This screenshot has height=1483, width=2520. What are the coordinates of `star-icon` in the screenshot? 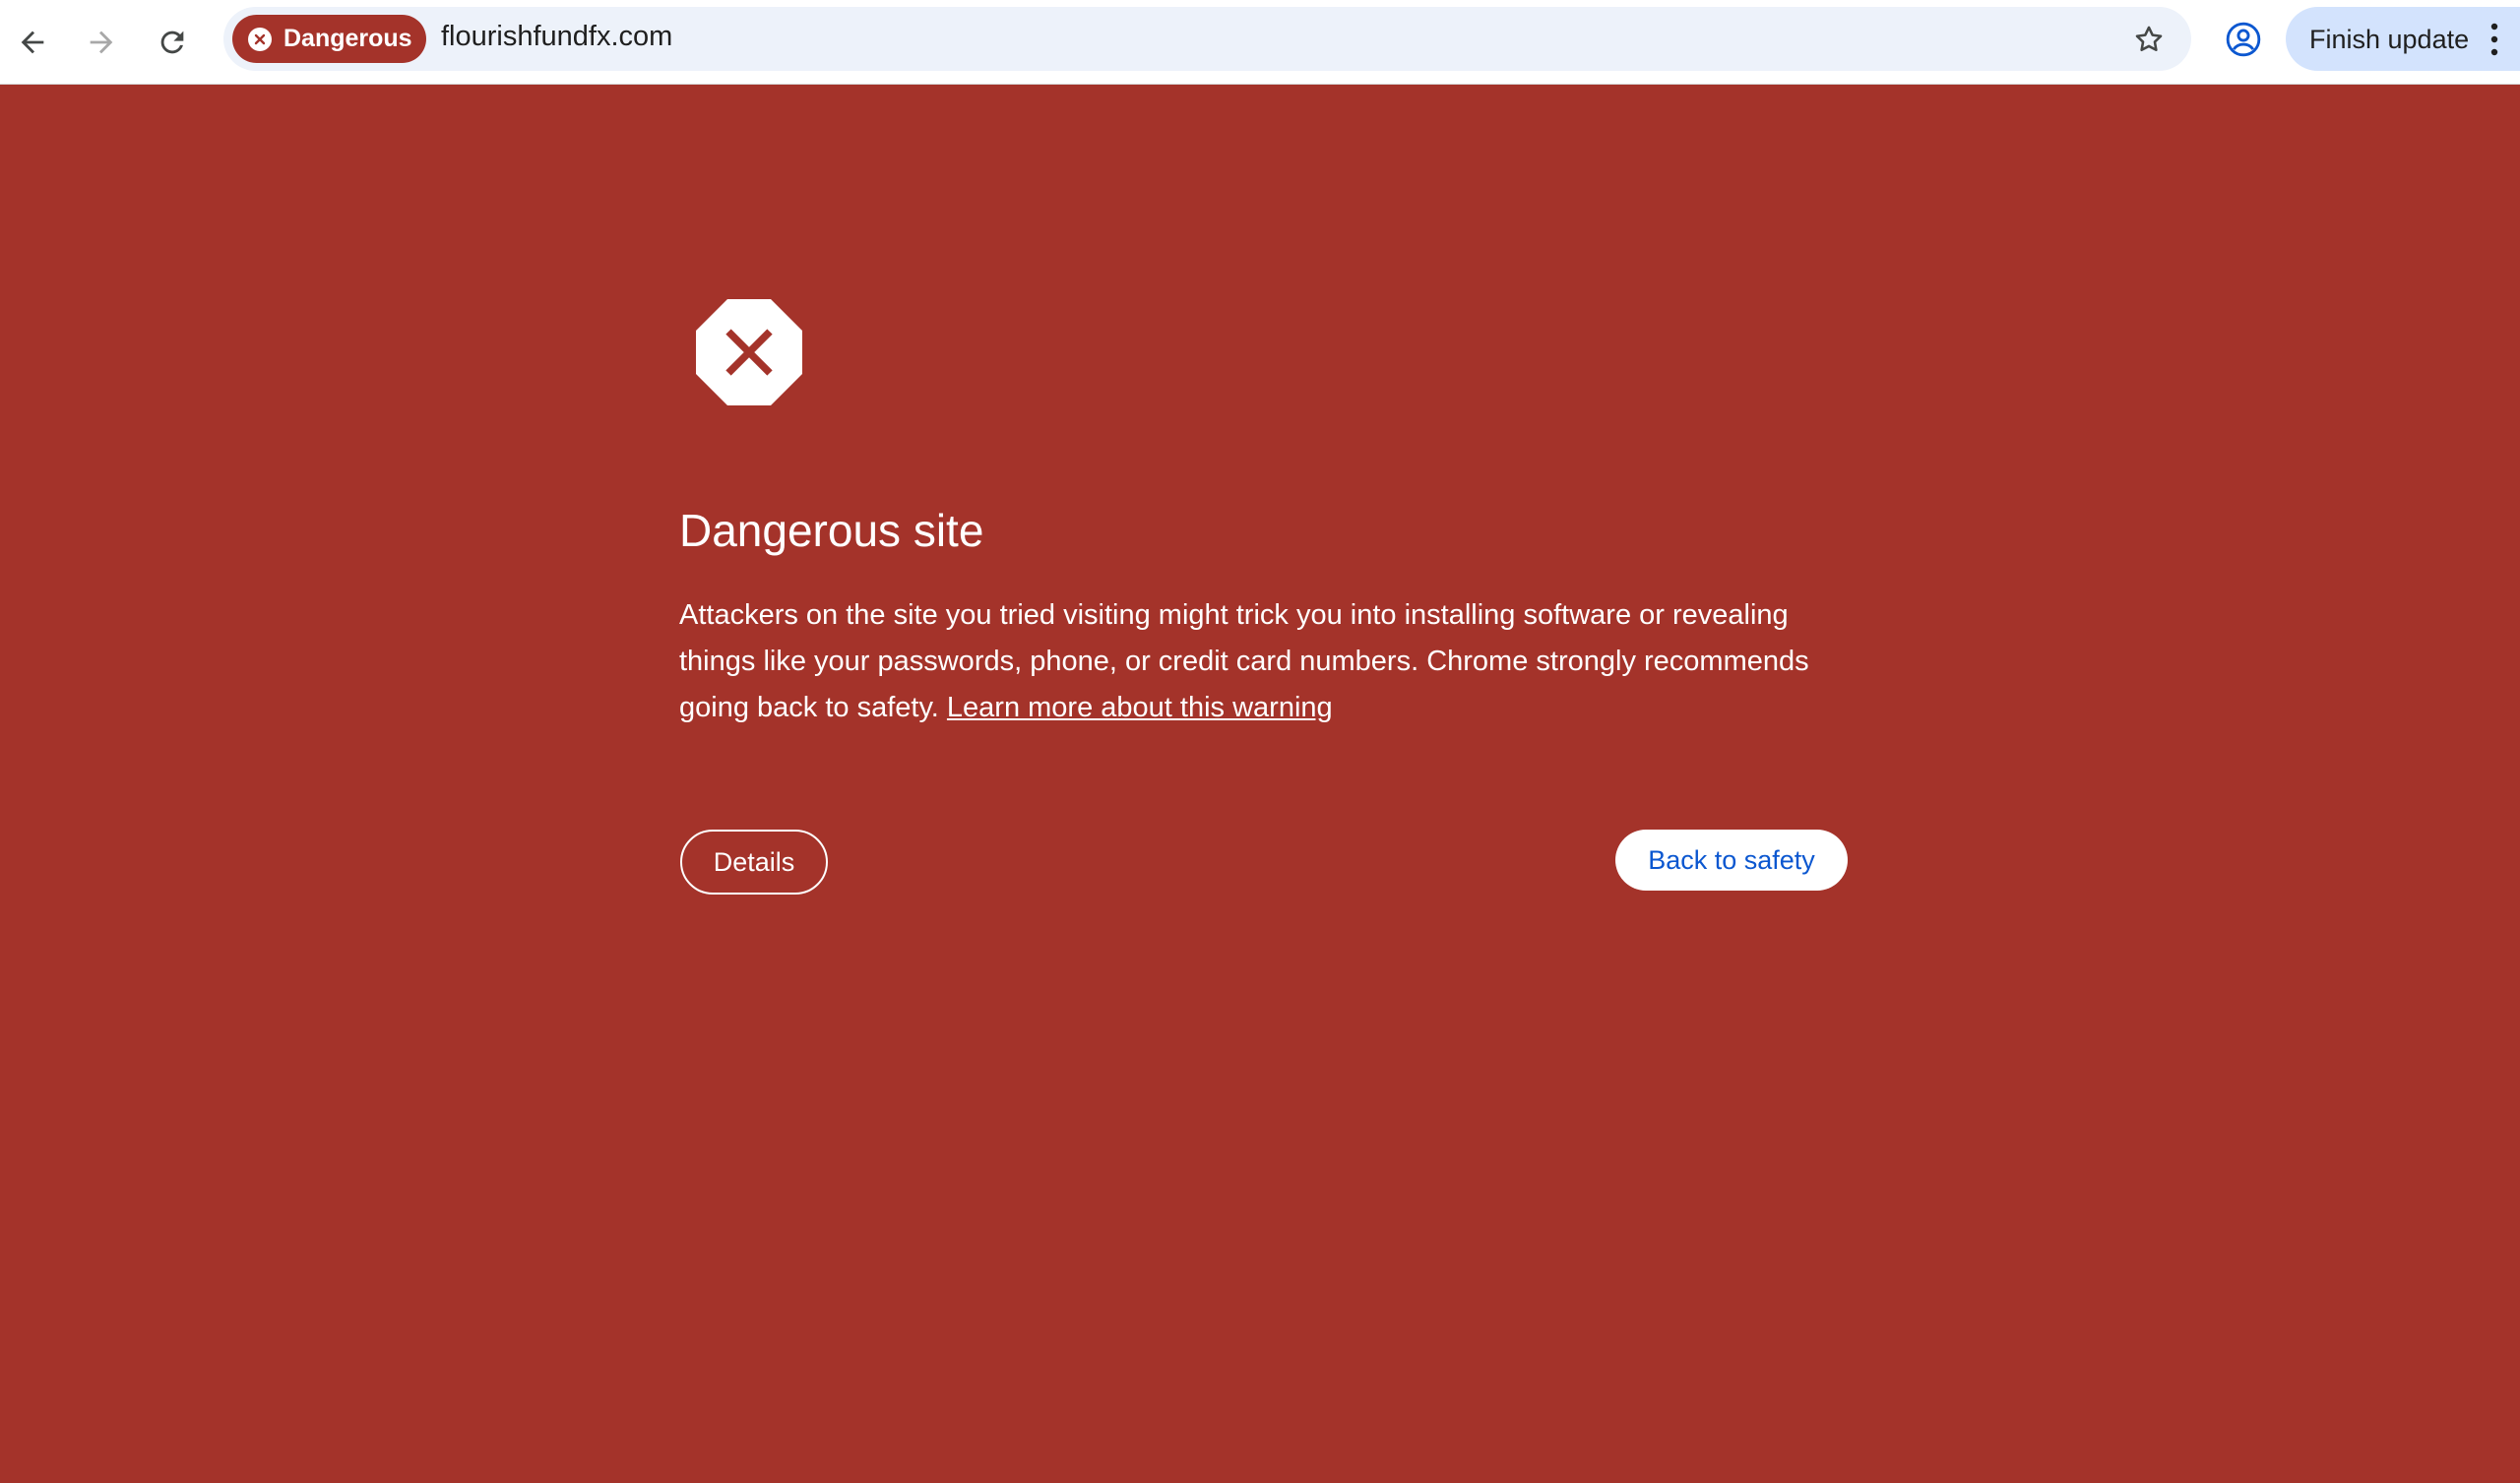 It's located at (2149, 39).